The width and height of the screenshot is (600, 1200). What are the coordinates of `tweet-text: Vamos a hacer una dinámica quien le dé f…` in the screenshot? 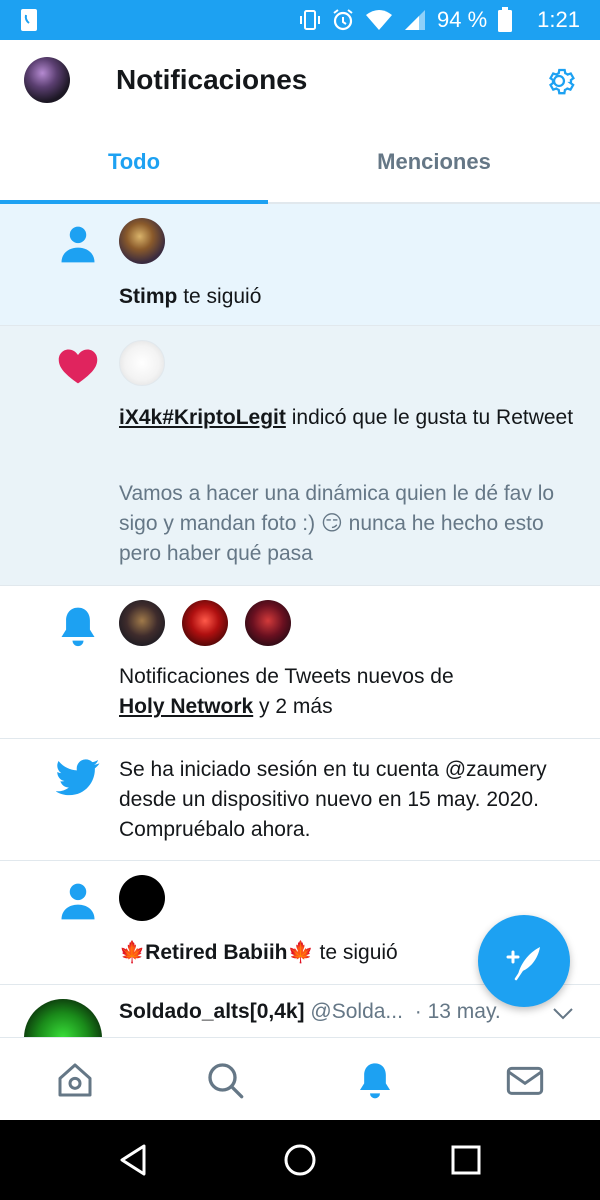 It's located at (349, 524).